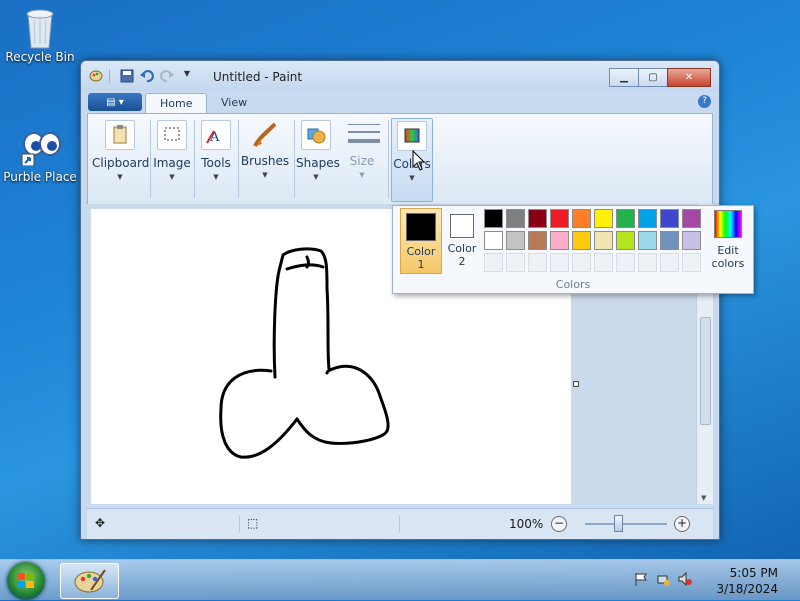 This screenshot has width=800, height=601. I want to click on ribbon-group-image: Image ▼, so click(172, 159).